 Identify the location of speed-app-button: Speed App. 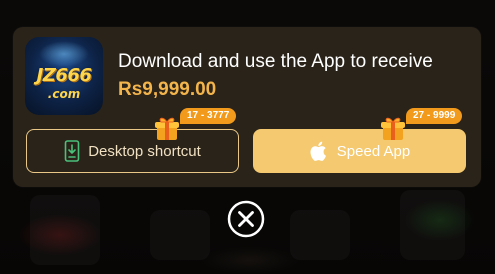
(359, 151).